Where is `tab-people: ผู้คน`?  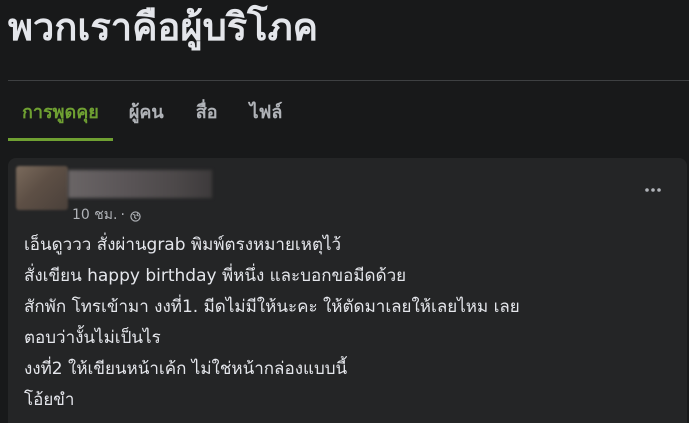 tab-people: ผู้คน is located at coordinates (146, 111).